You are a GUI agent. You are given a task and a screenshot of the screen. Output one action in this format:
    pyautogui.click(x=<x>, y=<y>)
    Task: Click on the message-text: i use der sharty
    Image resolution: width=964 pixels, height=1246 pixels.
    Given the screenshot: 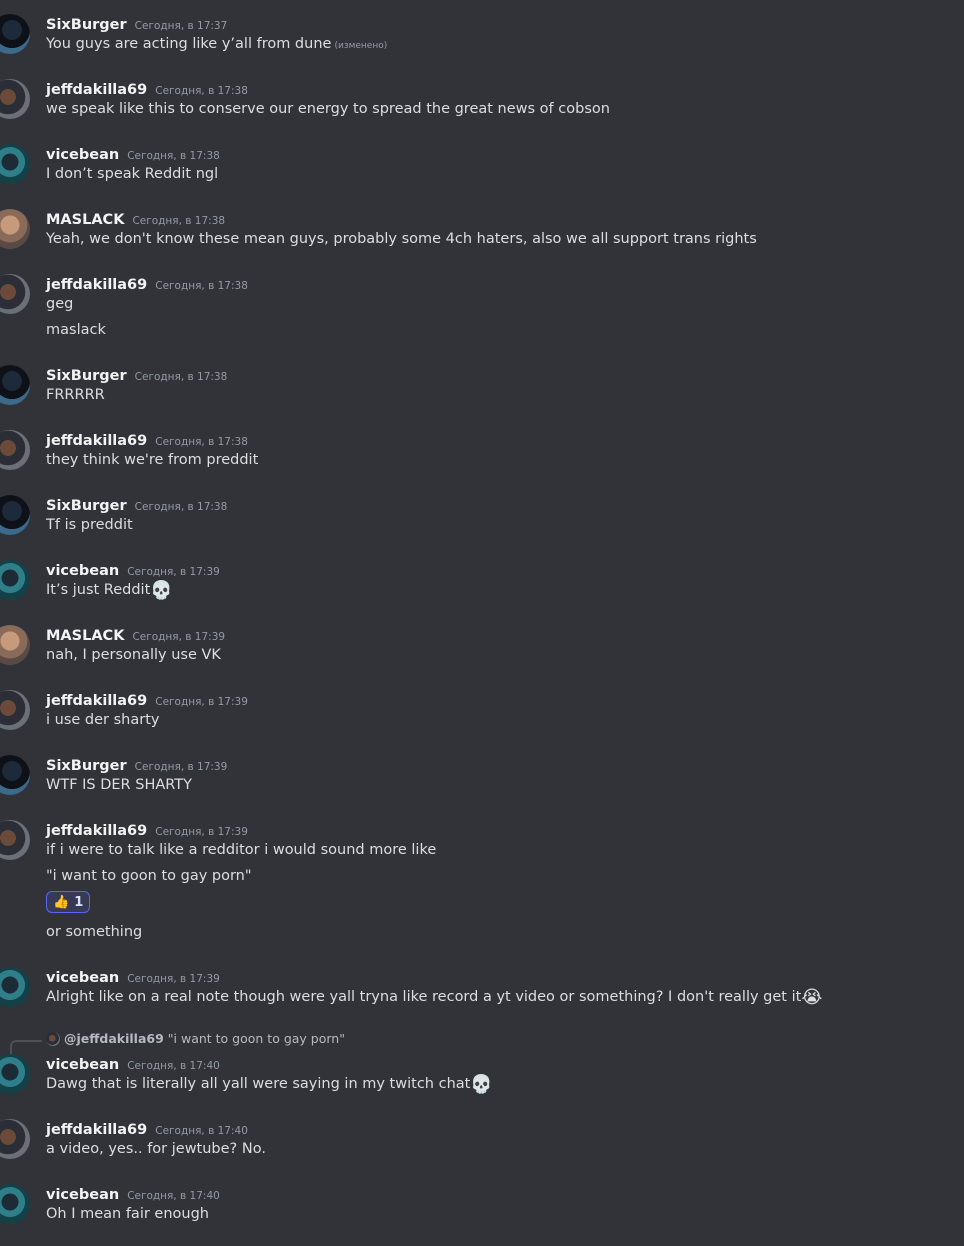 What is the action you would take?
    pyautogui.click(x=103, y=720)
    